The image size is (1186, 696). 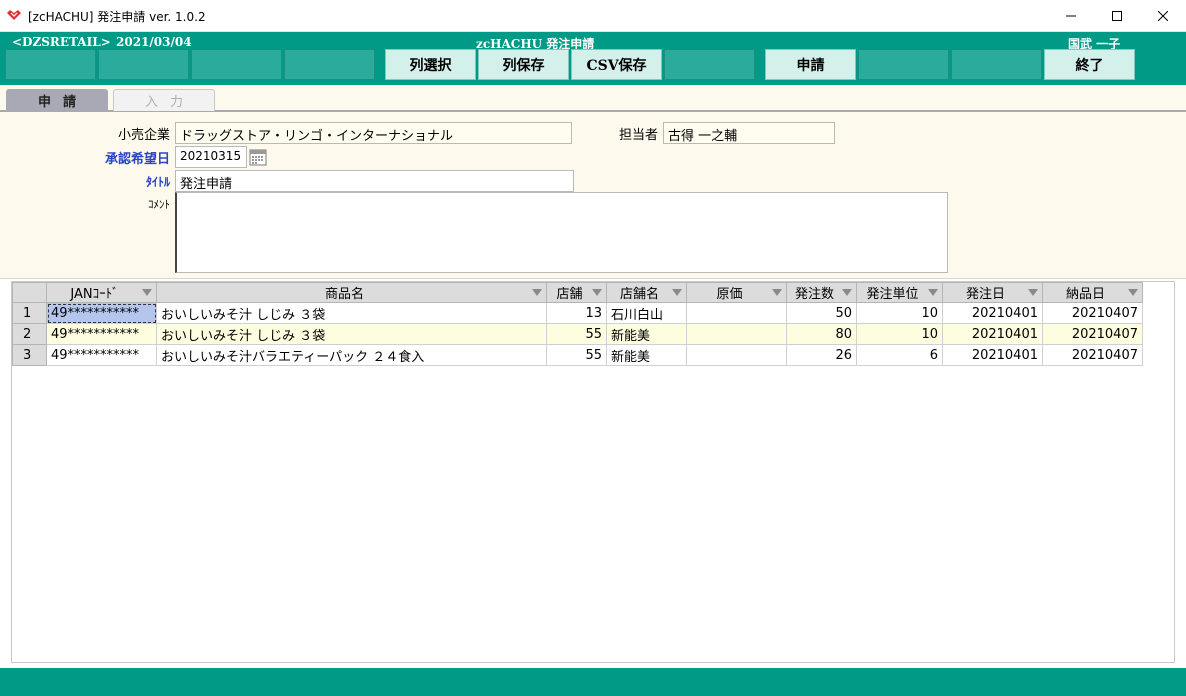 I want to click on title-label: ﾀｲﾄﾙ, so click(x=157, y=182).